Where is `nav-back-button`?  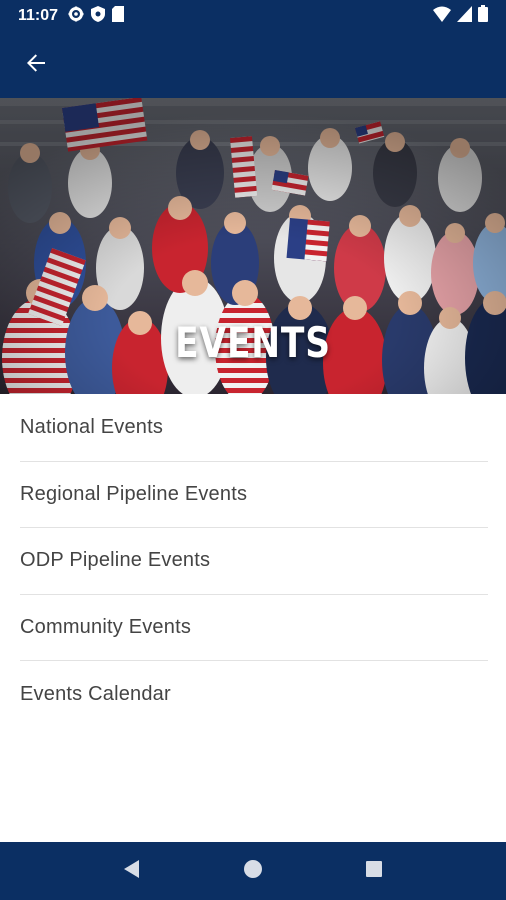 nav-back-button is located at coordinates (132, 871).